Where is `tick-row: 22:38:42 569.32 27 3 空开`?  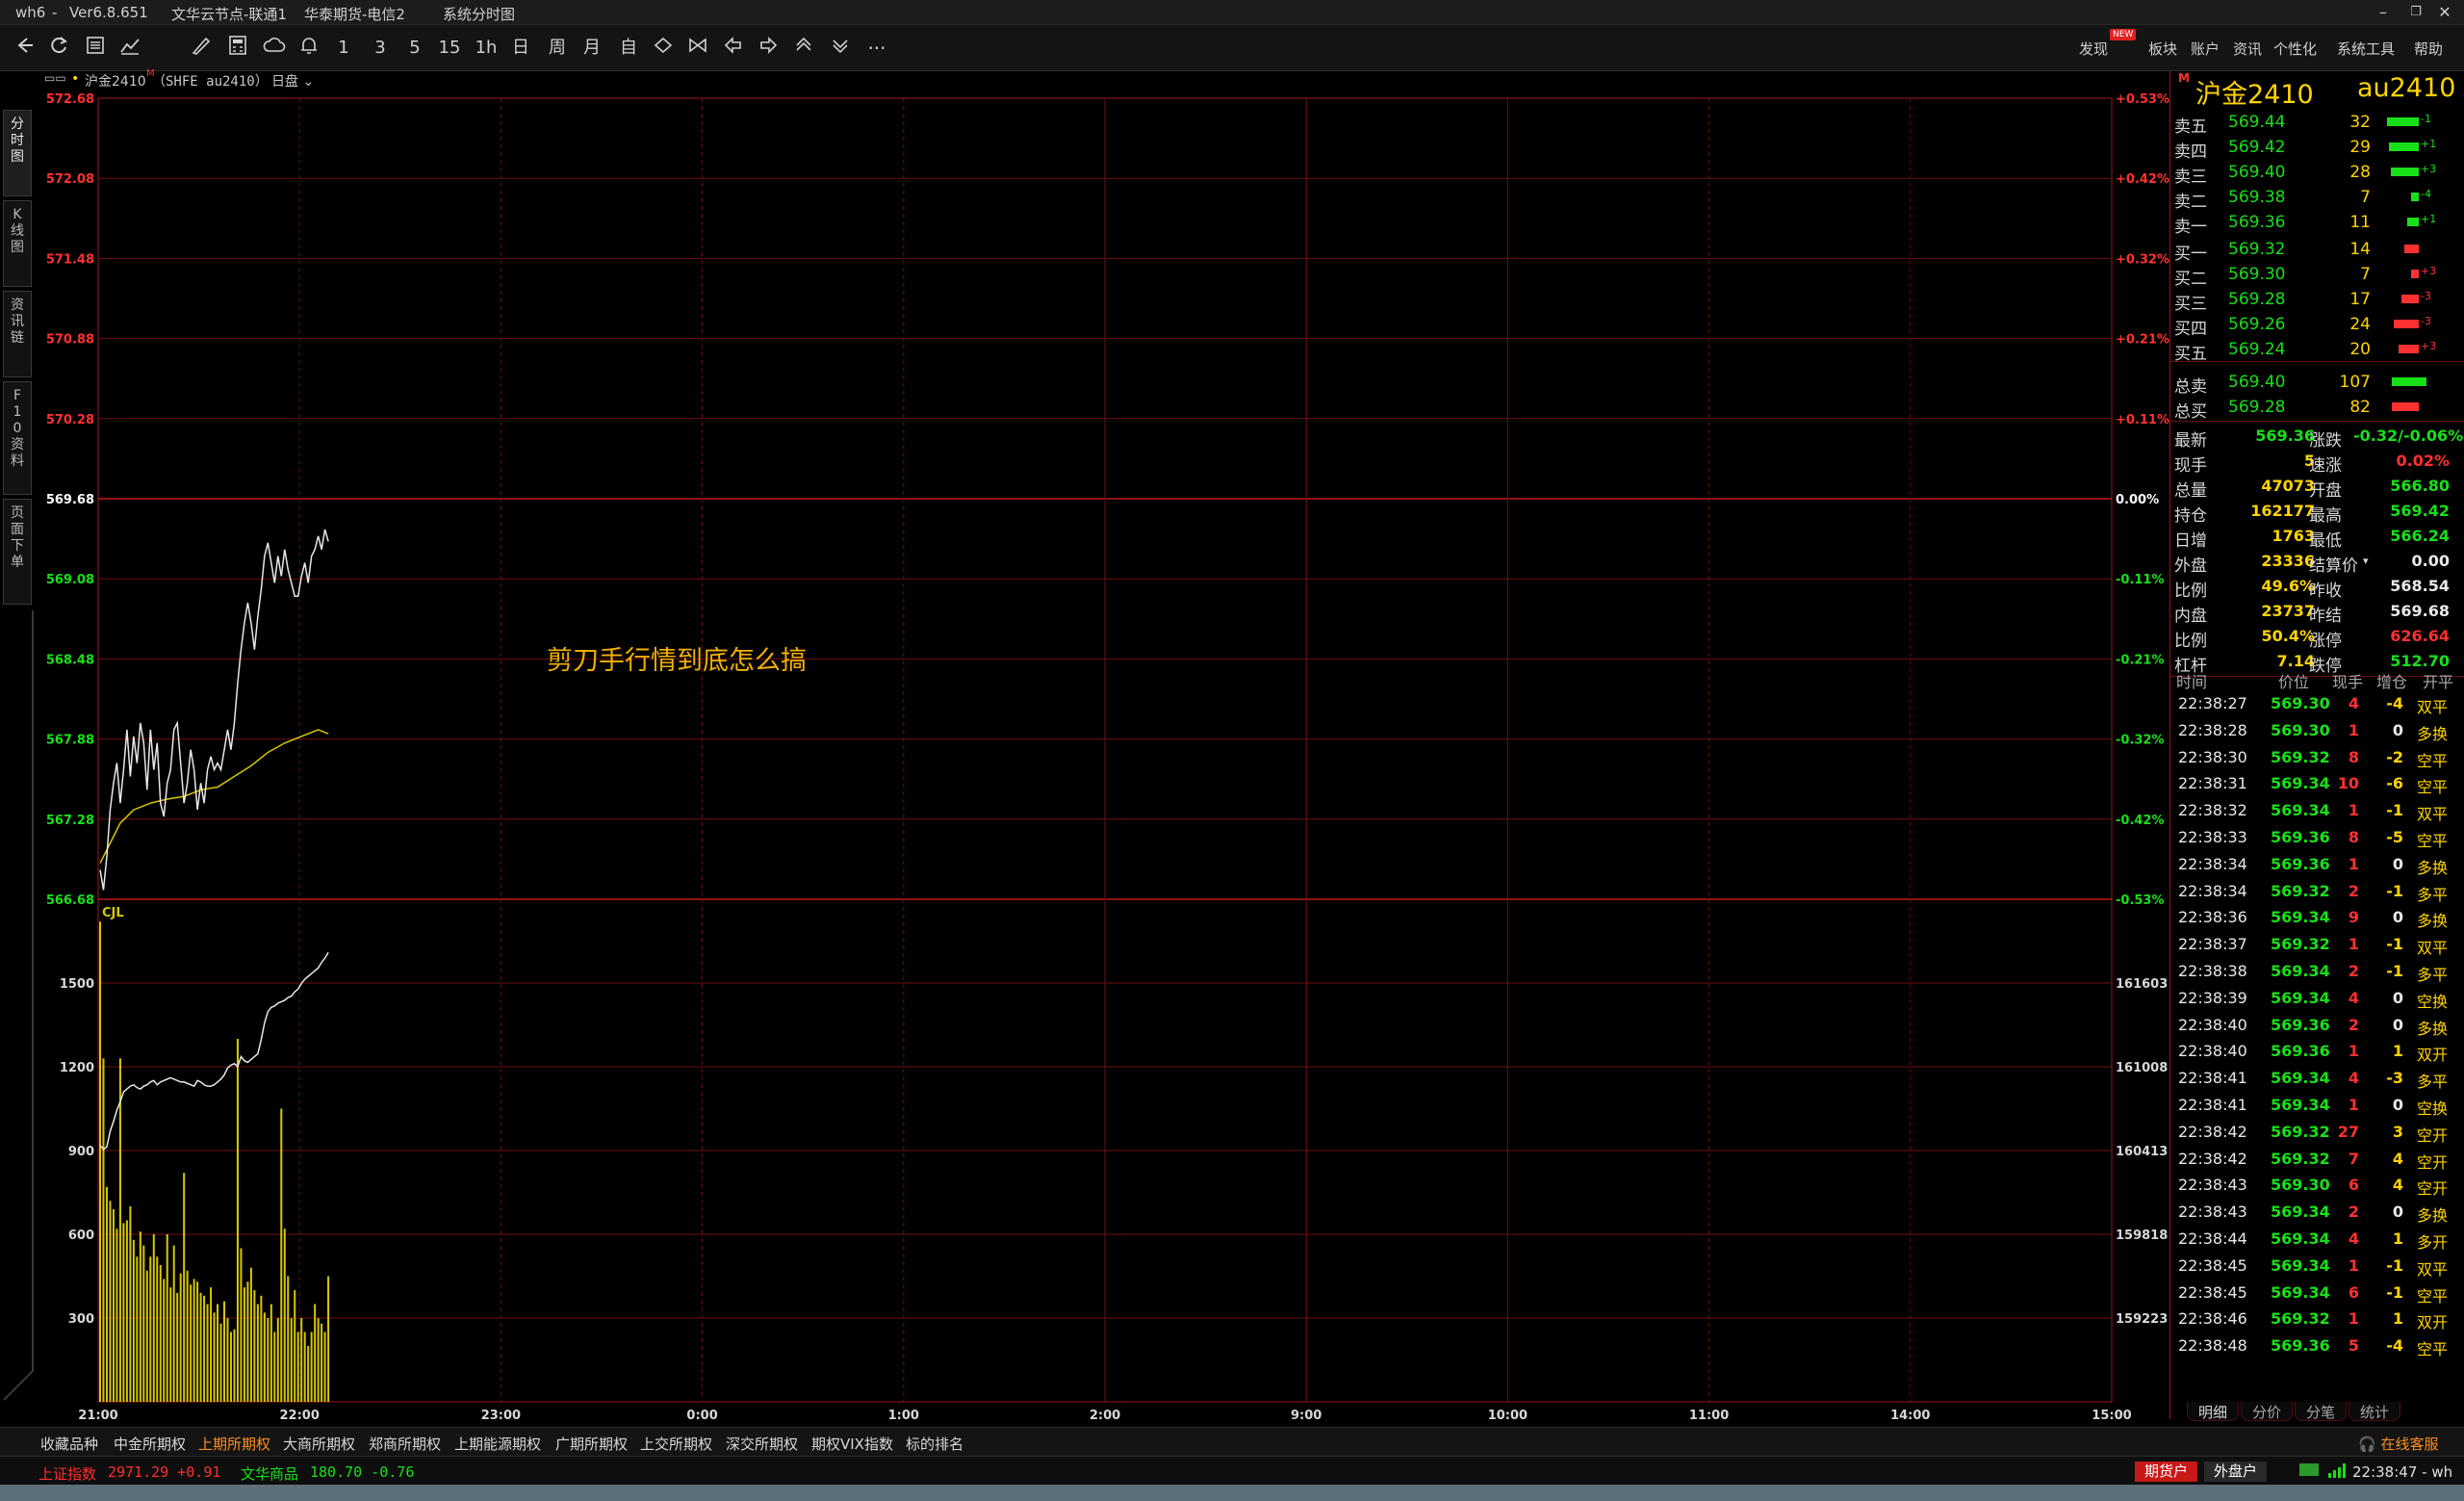 tick-row: 22:38:42 569.32 27 3 空开 is located at coordinates (2314, 1132).